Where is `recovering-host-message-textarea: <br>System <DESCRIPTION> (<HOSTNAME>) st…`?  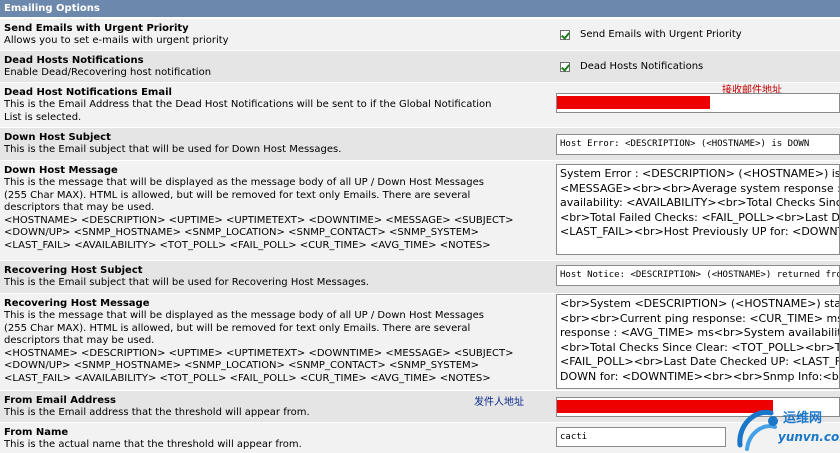 recovering-host-message-textarea: <br>System <DESCRIPTION> (<HOSTNAME>) st… is located at coordinates (698, 341).